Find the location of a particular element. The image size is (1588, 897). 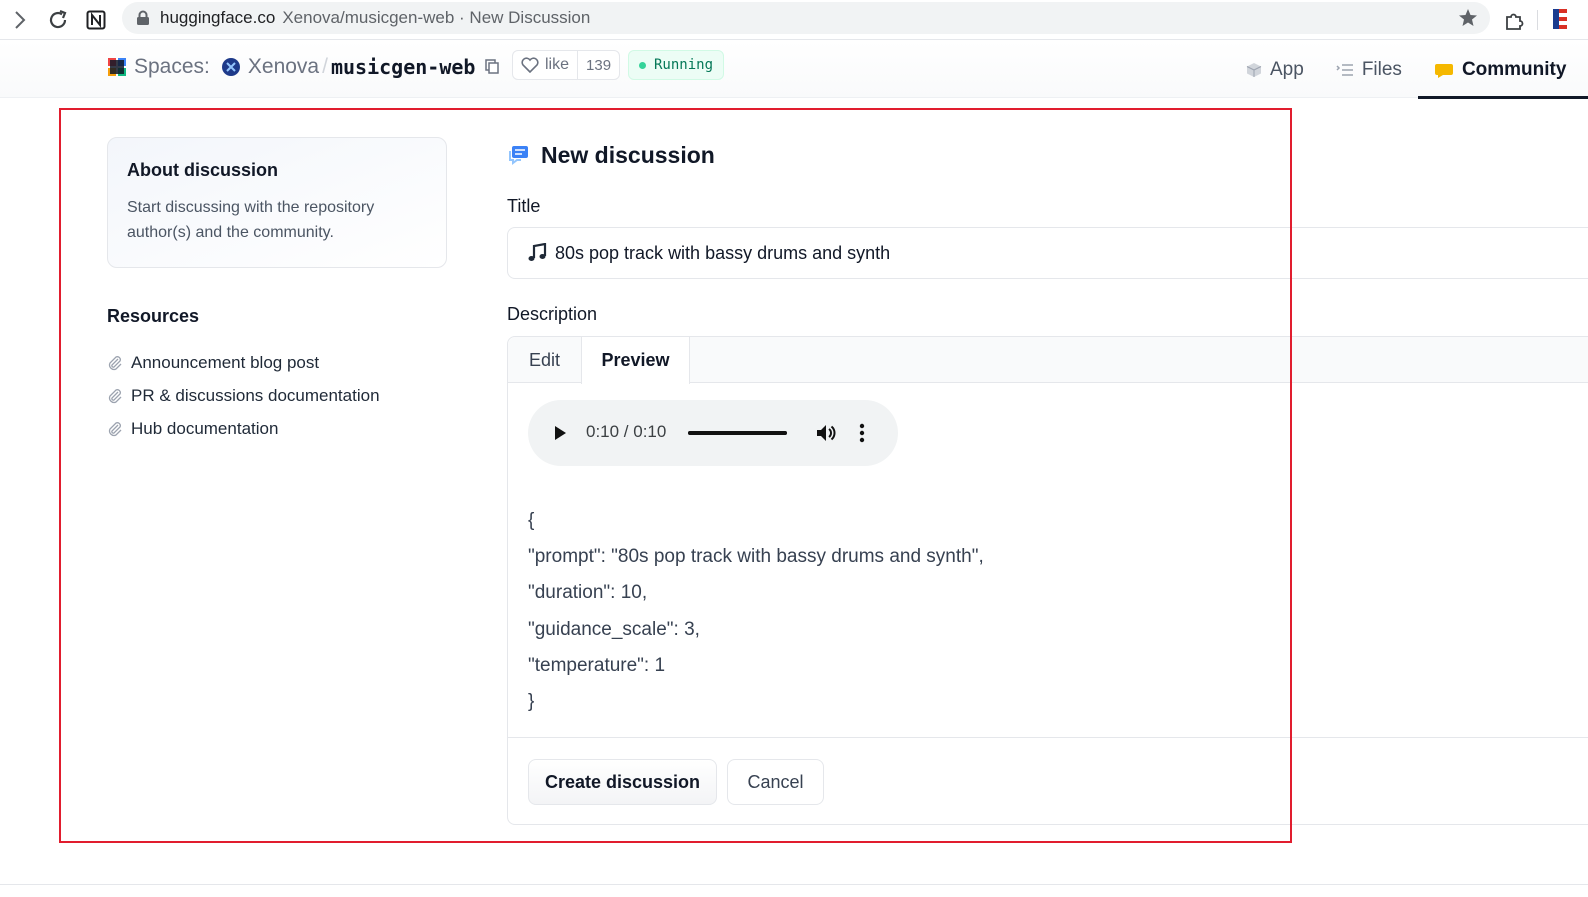

extensions-button is located at coordinates (1514, 20).